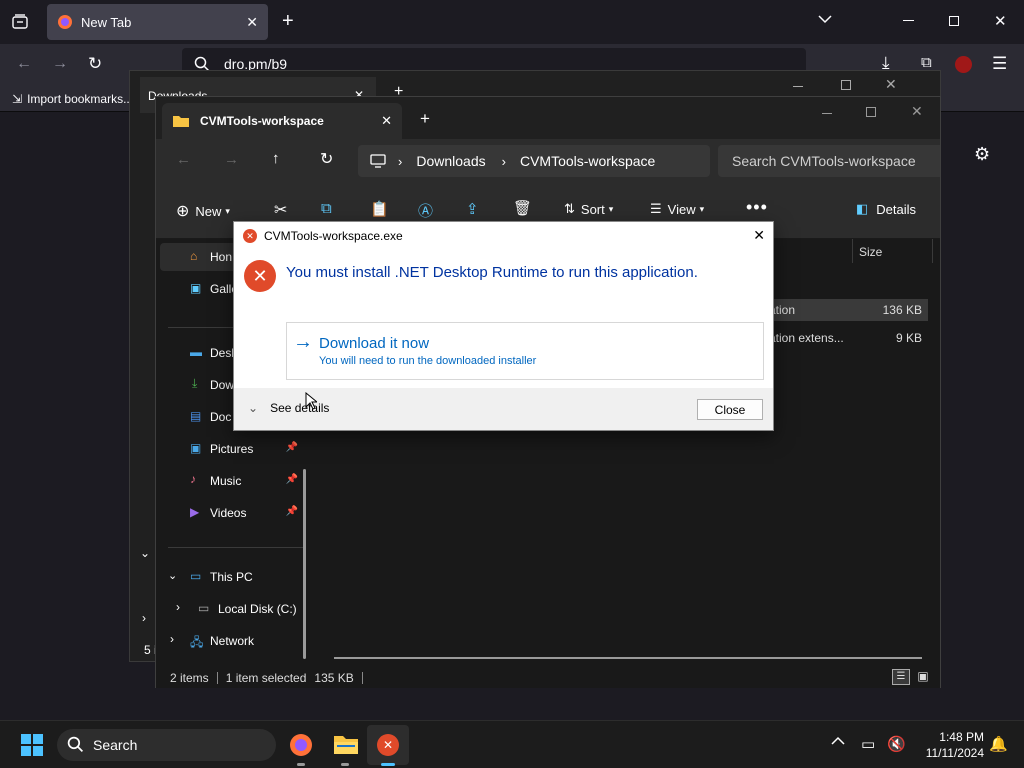  What do you see at coordinates (233, 481) in the screenshot?
I see `nav-item-music: ♪ Music 📌` at bounding box center [233, 481].